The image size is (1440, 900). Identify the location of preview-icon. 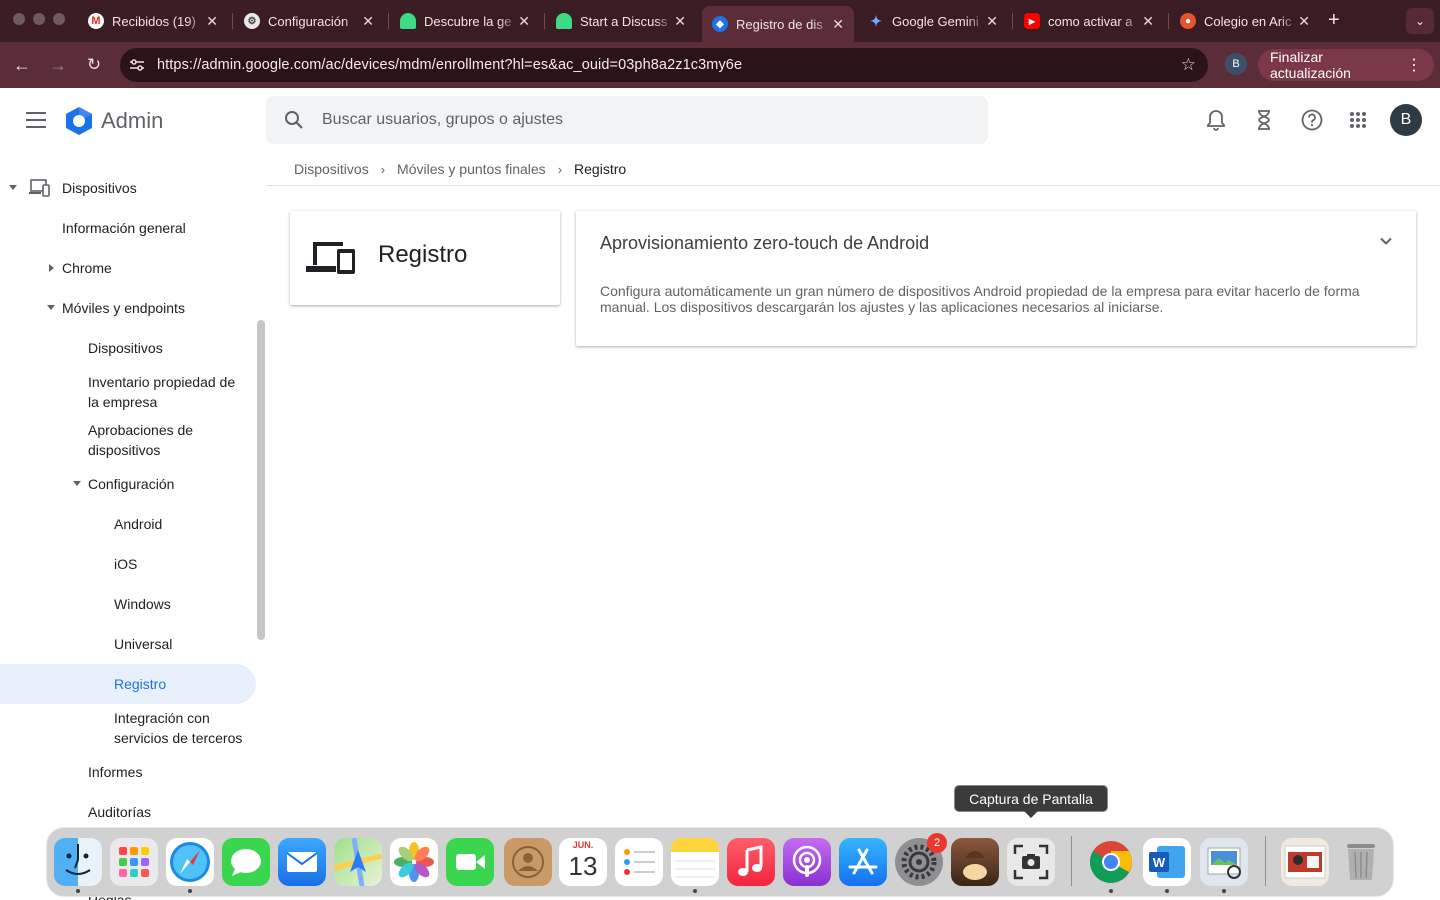
(1224, 862).